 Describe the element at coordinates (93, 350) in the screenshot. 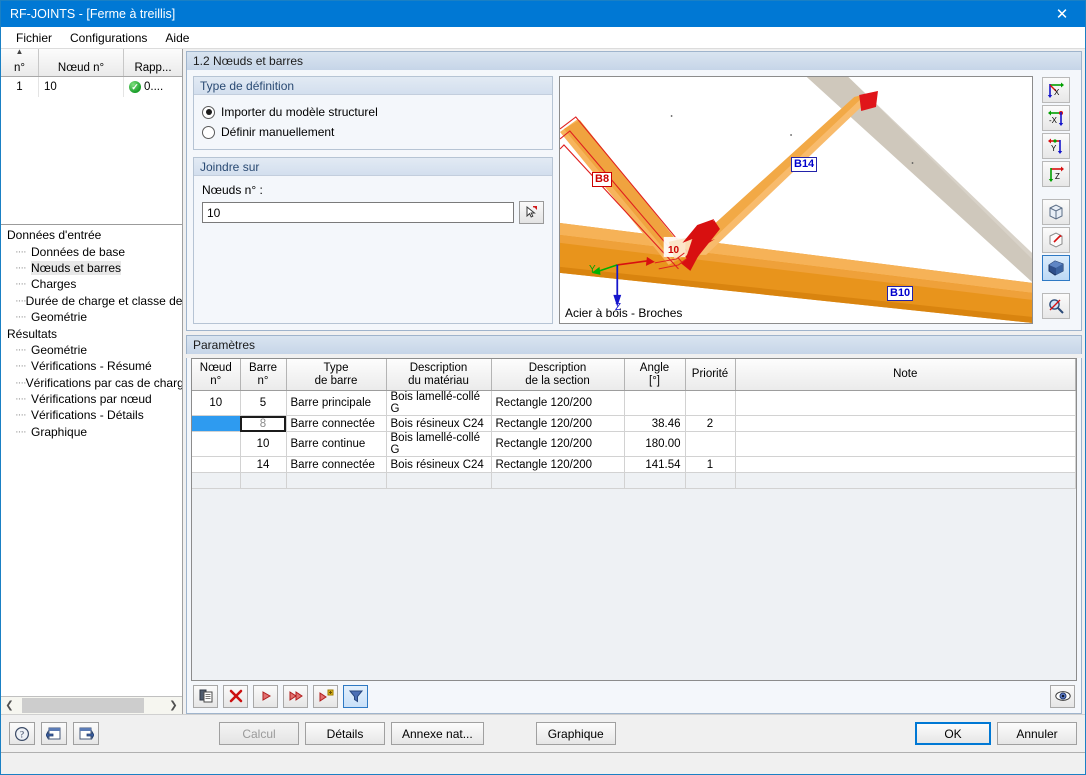

I see `tree-item-geometrie-resultats: ···· Geométrie` at that location.